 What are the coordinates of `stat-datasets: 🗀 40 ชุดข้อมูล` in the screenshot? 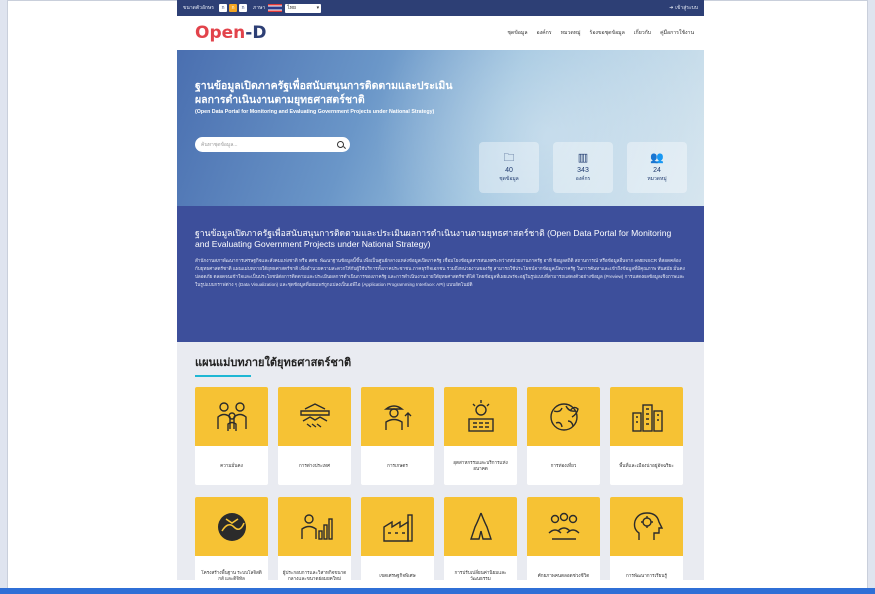 It's located at (509, 167).